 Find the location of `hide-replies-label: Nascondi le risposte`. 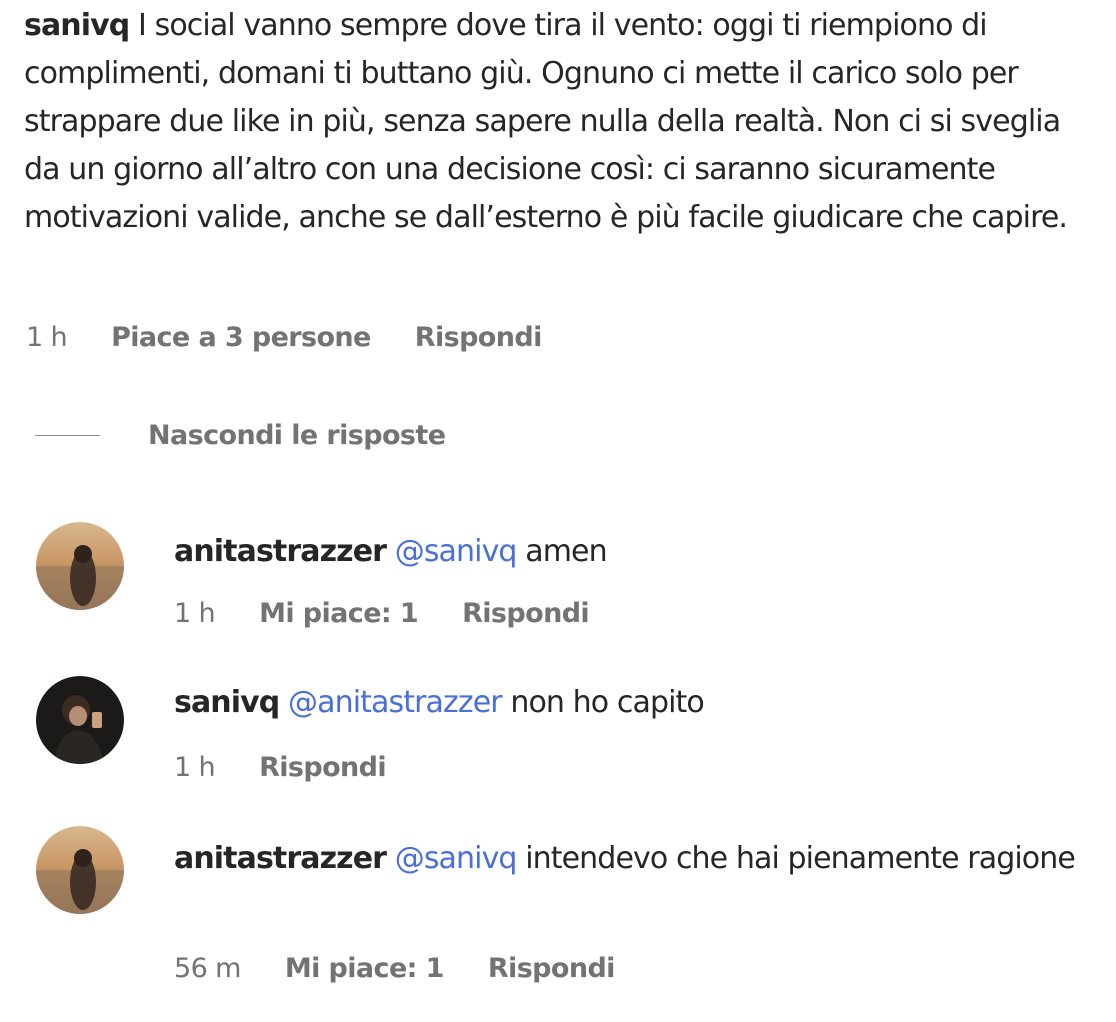

hide-replies-label: Nascondi le risposte is located at coordinates (297, 435).